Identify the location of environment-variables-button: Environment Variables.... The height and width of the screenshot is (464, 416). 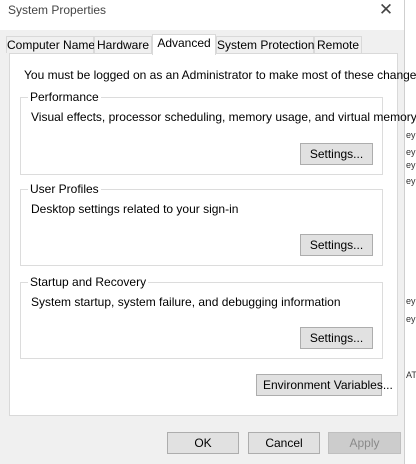
(324, 385).